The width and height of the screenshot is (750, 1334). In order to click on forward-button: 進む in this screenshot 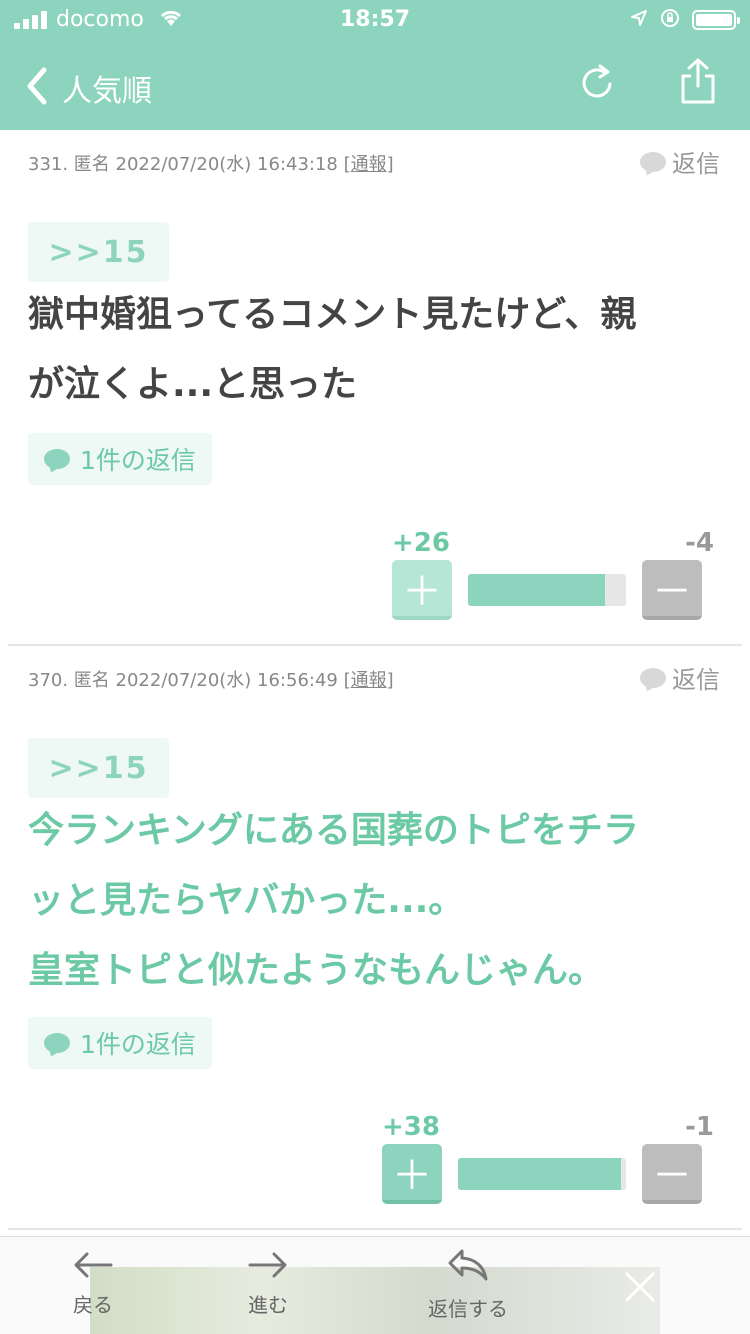, I will do `click(268, 1283)`.